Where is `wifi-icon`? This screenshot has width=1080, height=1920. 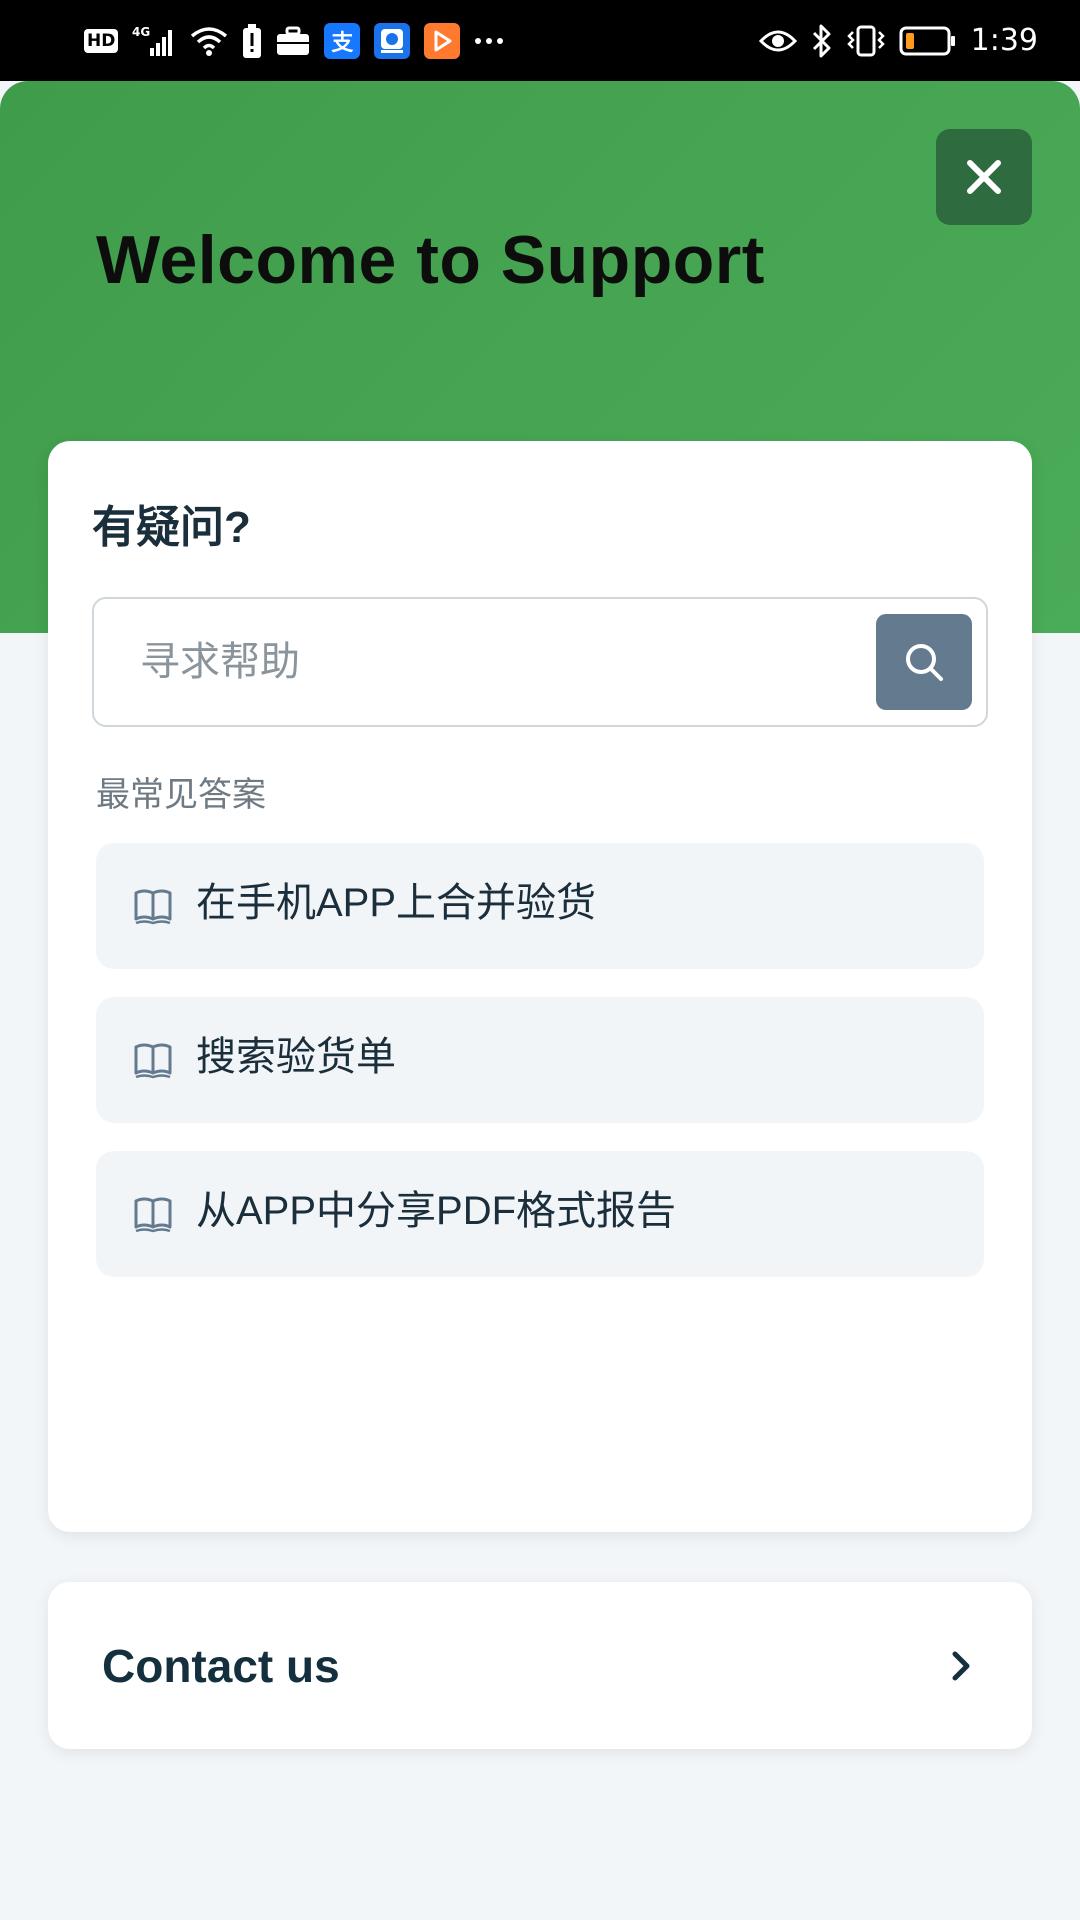
wifi-icon is located at coordinates (209, 41).